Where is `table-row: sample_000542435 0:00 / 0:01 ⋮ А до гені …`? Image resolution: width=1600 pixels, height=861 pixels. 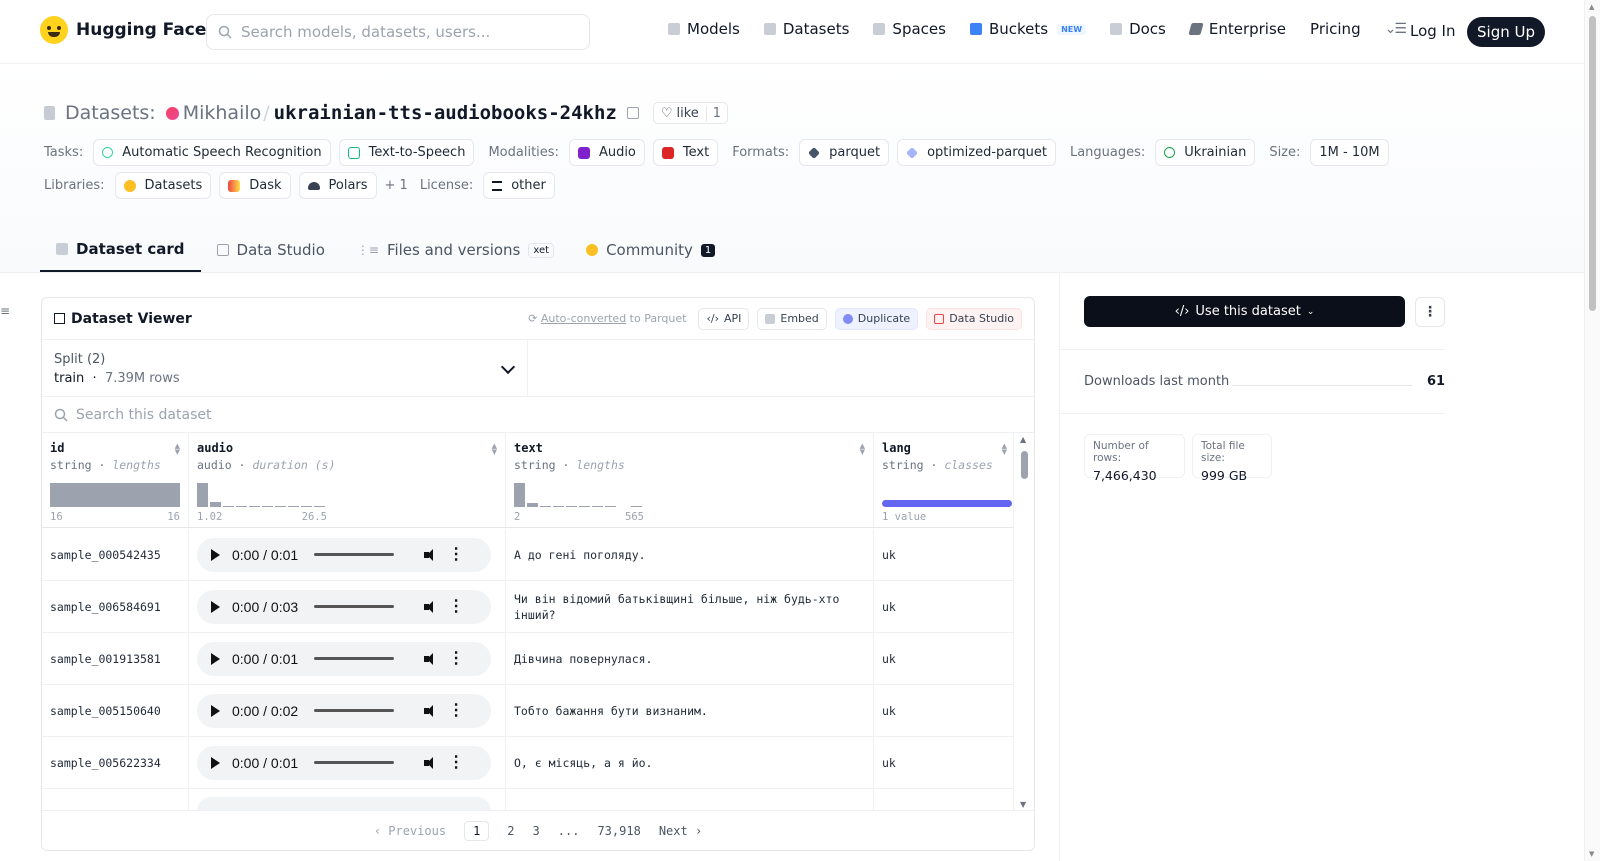 table-row: sample_000542435 0:00 / 0:01 ⋮ А до гені … is located at coordinates (528, 555).